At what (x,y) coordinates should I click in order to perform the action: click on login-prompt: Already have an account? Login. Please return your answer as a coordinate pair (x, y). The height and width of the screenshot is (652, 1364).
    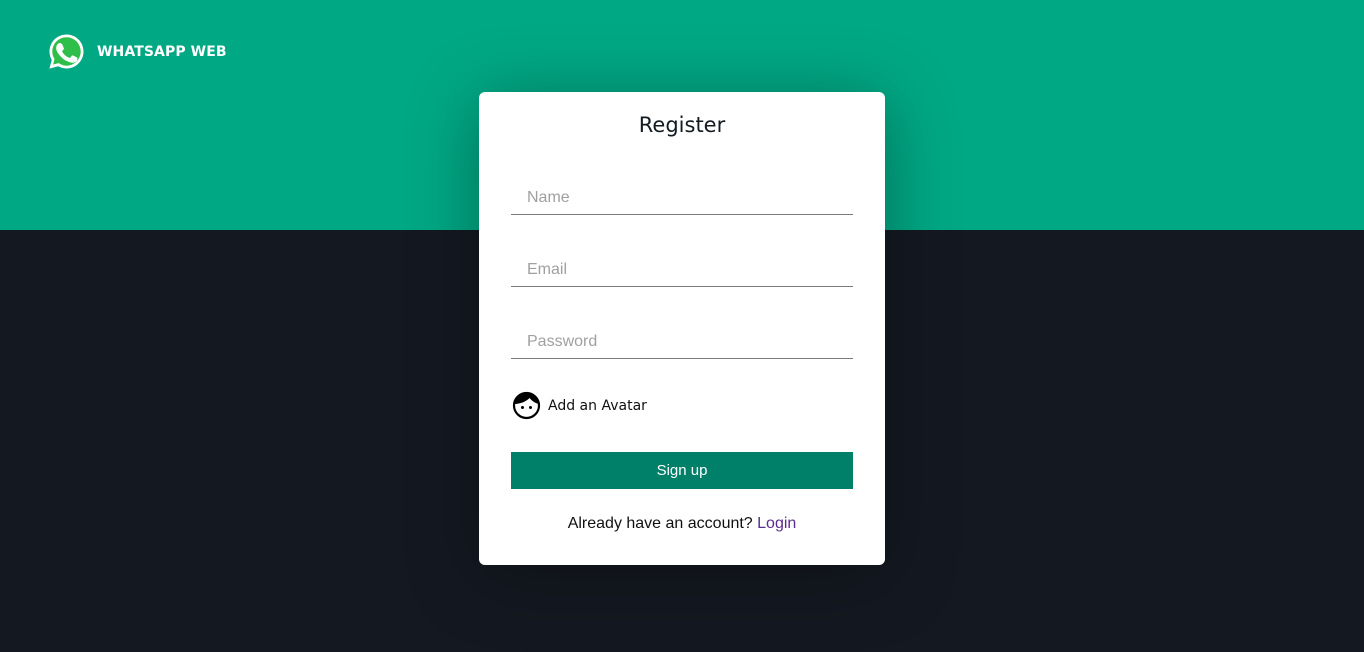
    Looking at the image, I should click on (682, 524).